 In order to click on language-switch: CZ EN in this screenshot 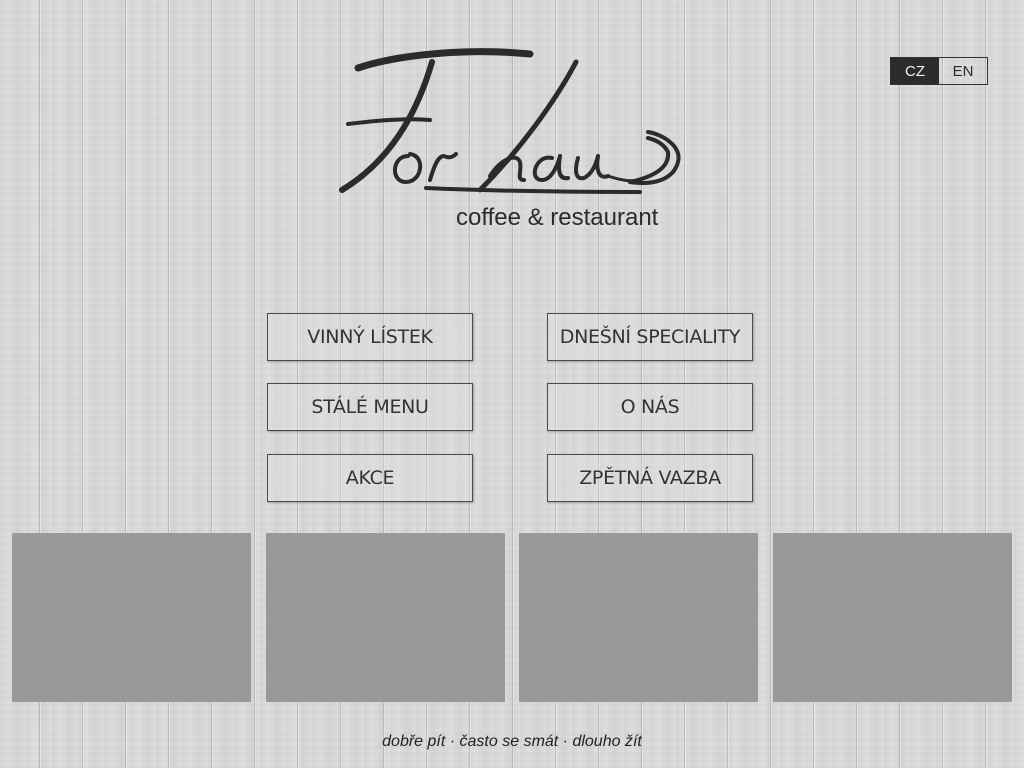, I will do `click(939, 71)`.